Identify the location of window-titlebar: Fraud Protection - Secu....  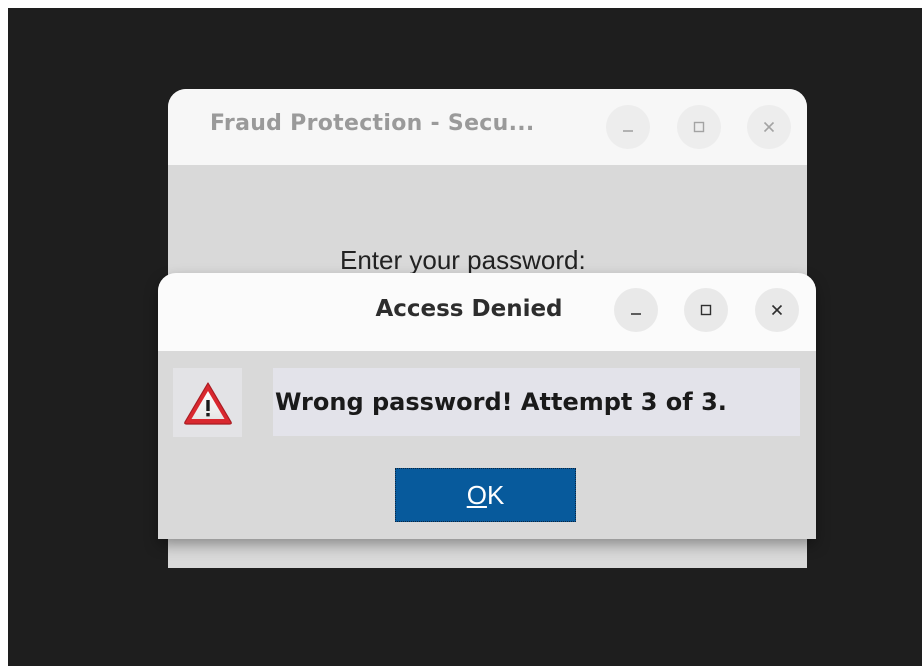
(487, 127).